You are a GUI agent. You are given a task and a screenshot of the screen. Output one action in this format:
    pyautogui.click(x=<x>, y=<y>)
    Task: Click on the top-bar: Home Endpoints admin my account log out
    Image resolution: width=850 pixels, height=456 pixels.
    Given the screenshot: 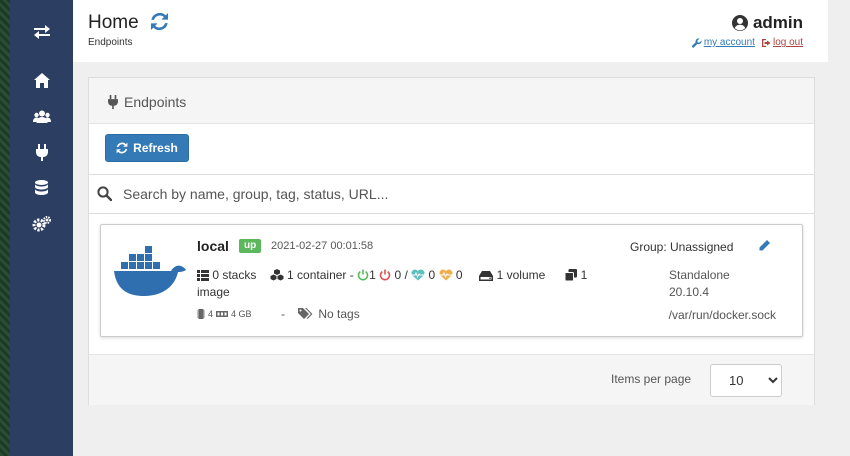 What is the action you would take?
    pyautogui.click(x=450, y=31)
    